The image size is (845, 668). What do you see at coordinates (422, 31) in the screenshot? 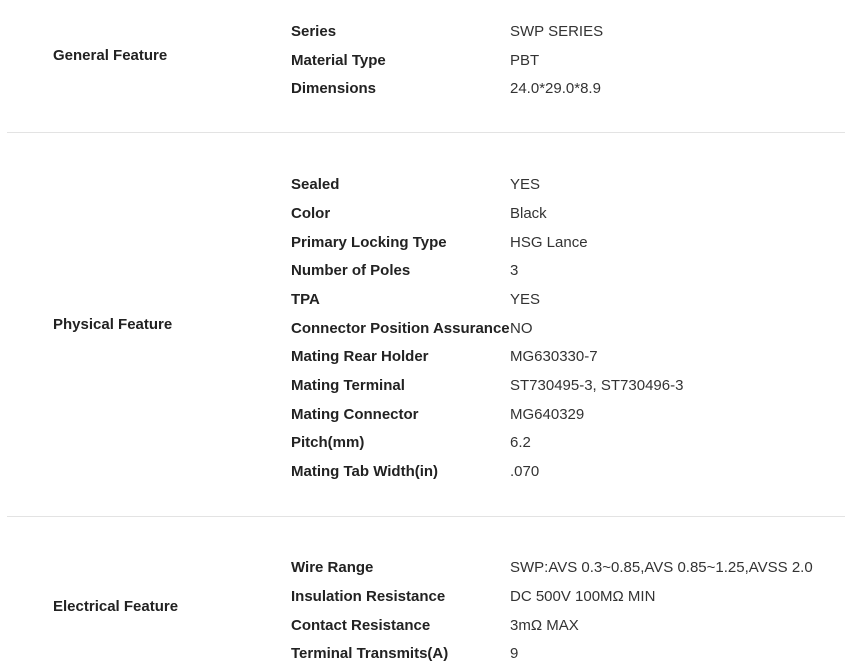
I see `spec-row: Series SWP SERIES` at bounding box center [422, 31].